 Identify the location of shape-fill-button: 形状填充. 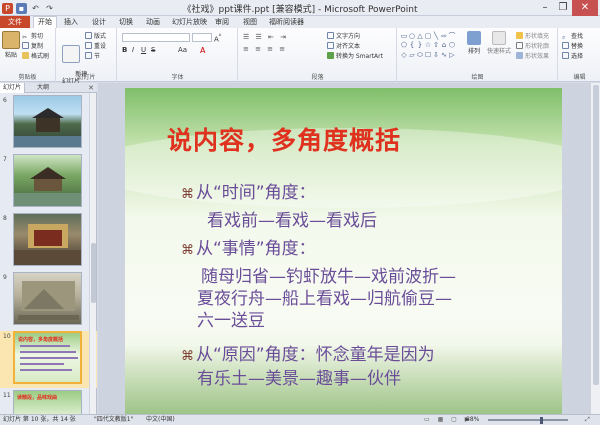
(532, 36).